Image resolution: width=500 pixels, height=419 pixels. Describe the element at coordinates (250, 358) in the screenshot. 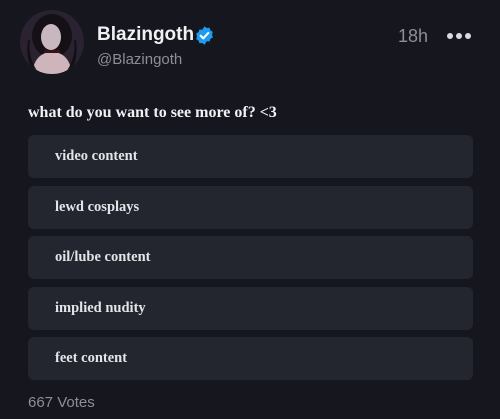

I see `poll-option: feet content` at that location.